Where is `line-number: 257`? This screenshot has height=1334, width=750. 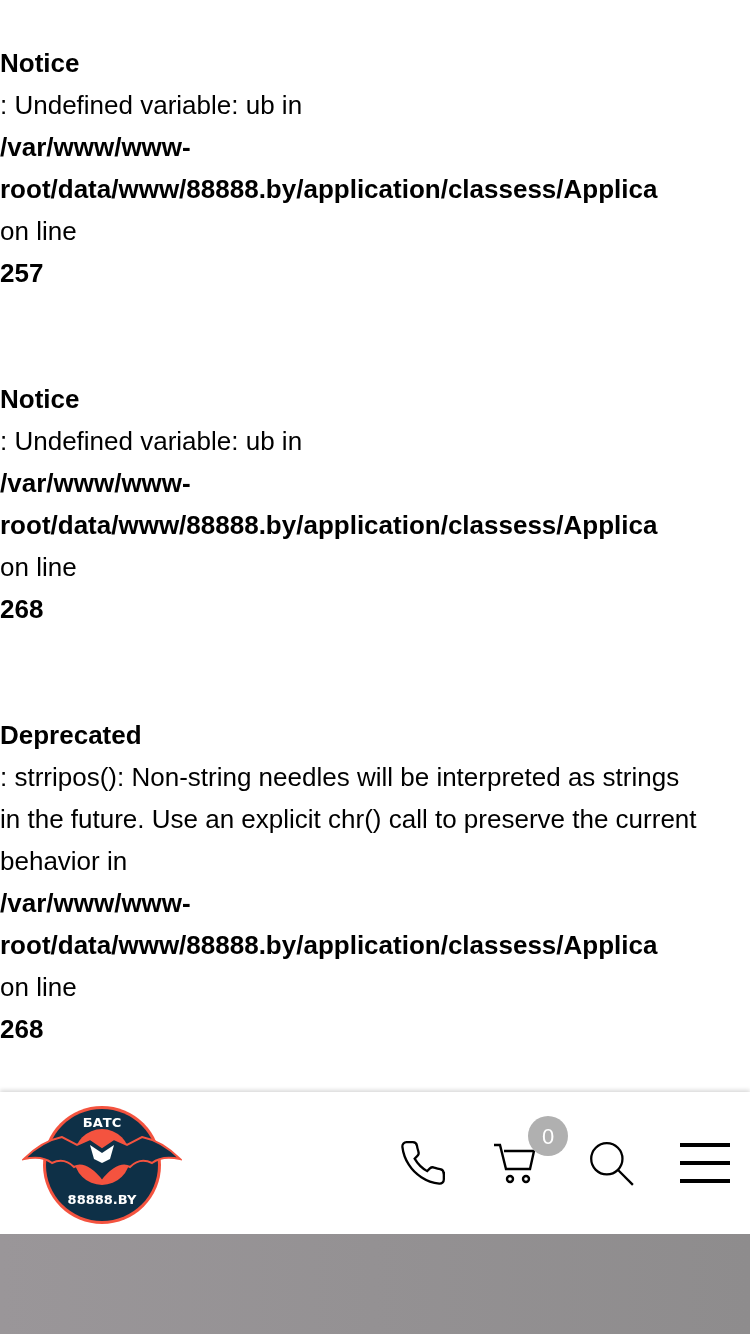
line-number: 257 is located at coordinates (22, 273).